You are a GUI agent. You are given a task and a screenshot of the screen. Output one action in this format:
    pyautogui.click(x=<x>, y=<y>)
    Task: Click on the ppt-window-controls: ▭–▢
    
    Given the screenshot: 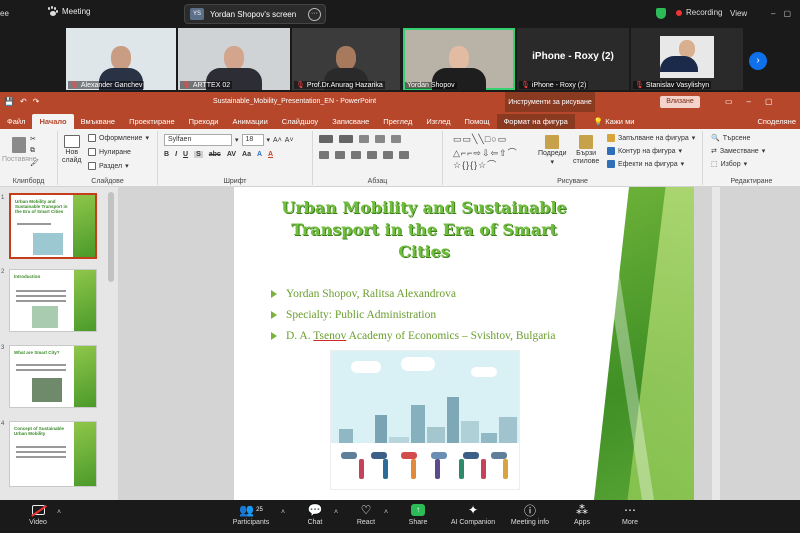 What is the action you would take?
    pyautogui.click(x=756, y=101)
    